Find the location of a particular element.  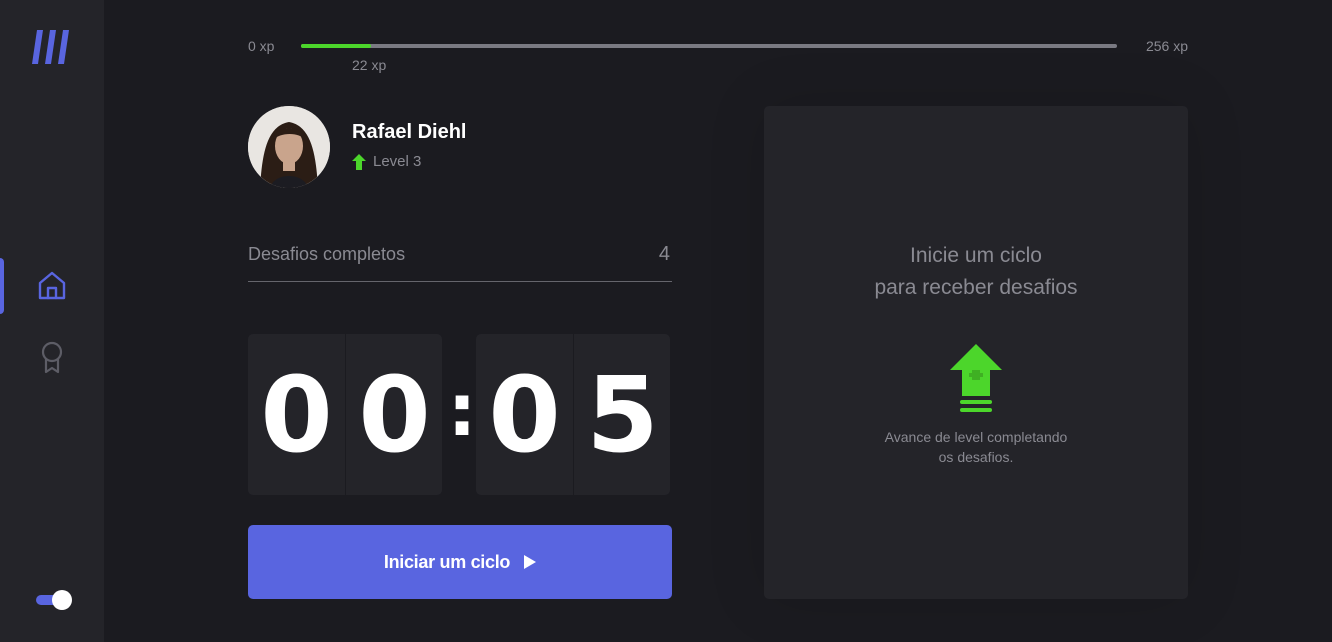

home-icon is located at coordinates (52, 286).